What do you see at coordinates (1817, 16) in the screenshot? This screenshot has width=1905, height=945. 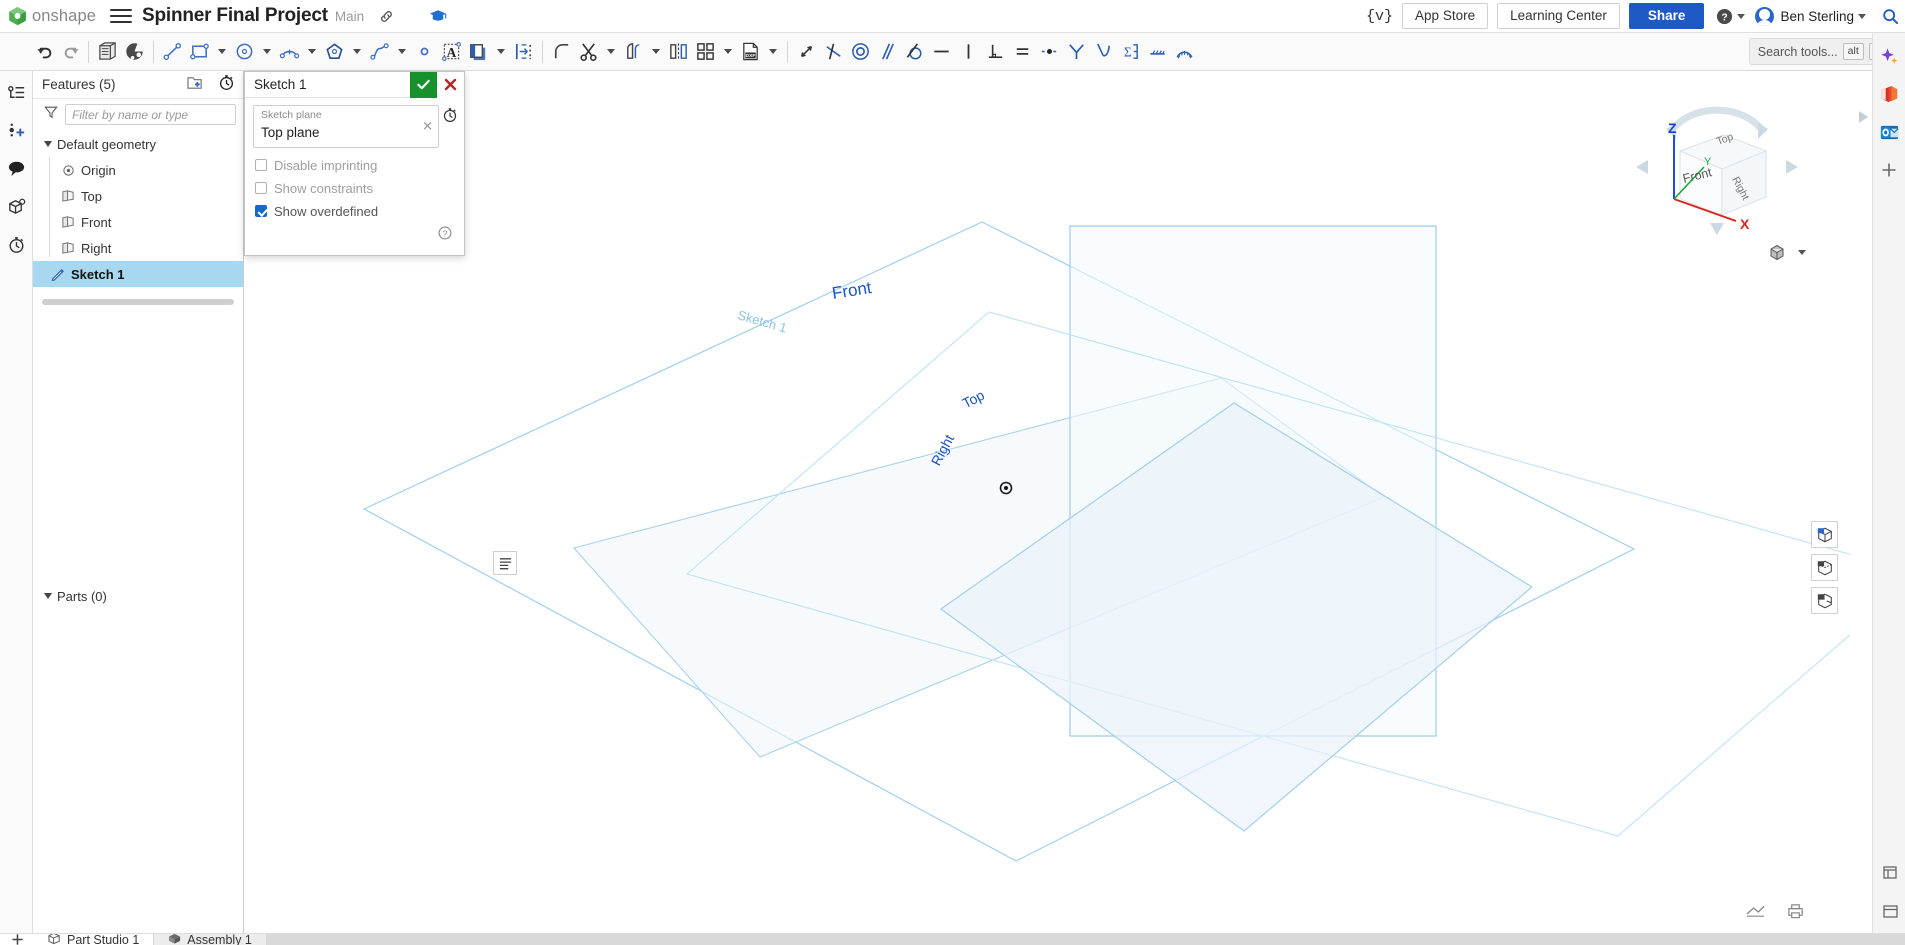 I see `user-name-label: Ben Sterling` at bounding box center [1817, 16].